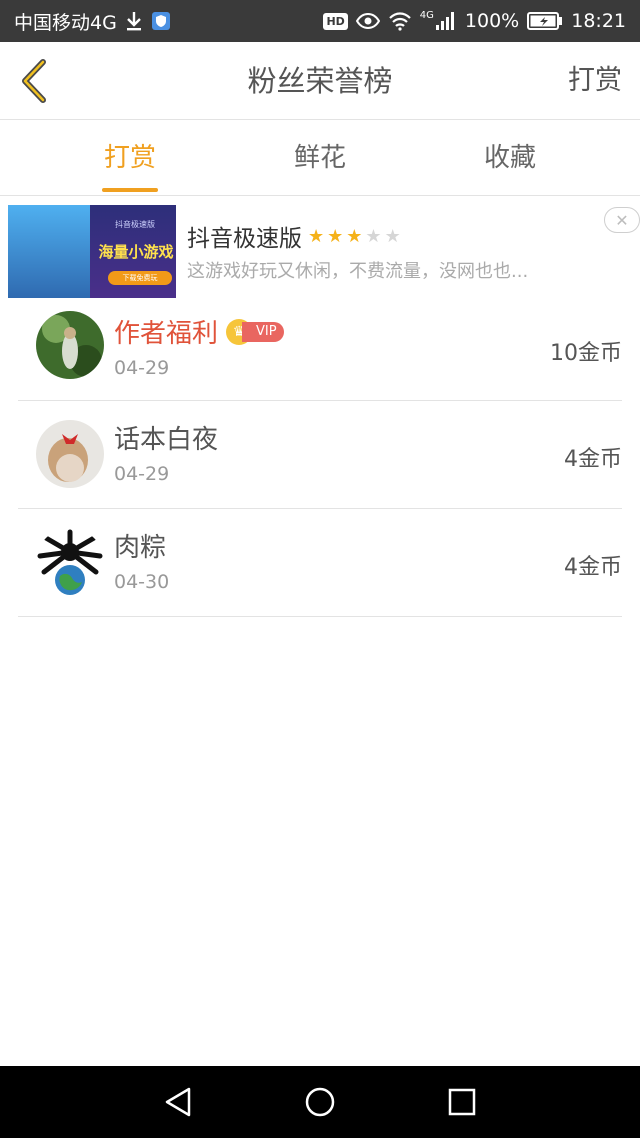 Image resolution: width=640 pixels, height=1138 pixels. I want to click on nav-back-button, so click(178, 1102).